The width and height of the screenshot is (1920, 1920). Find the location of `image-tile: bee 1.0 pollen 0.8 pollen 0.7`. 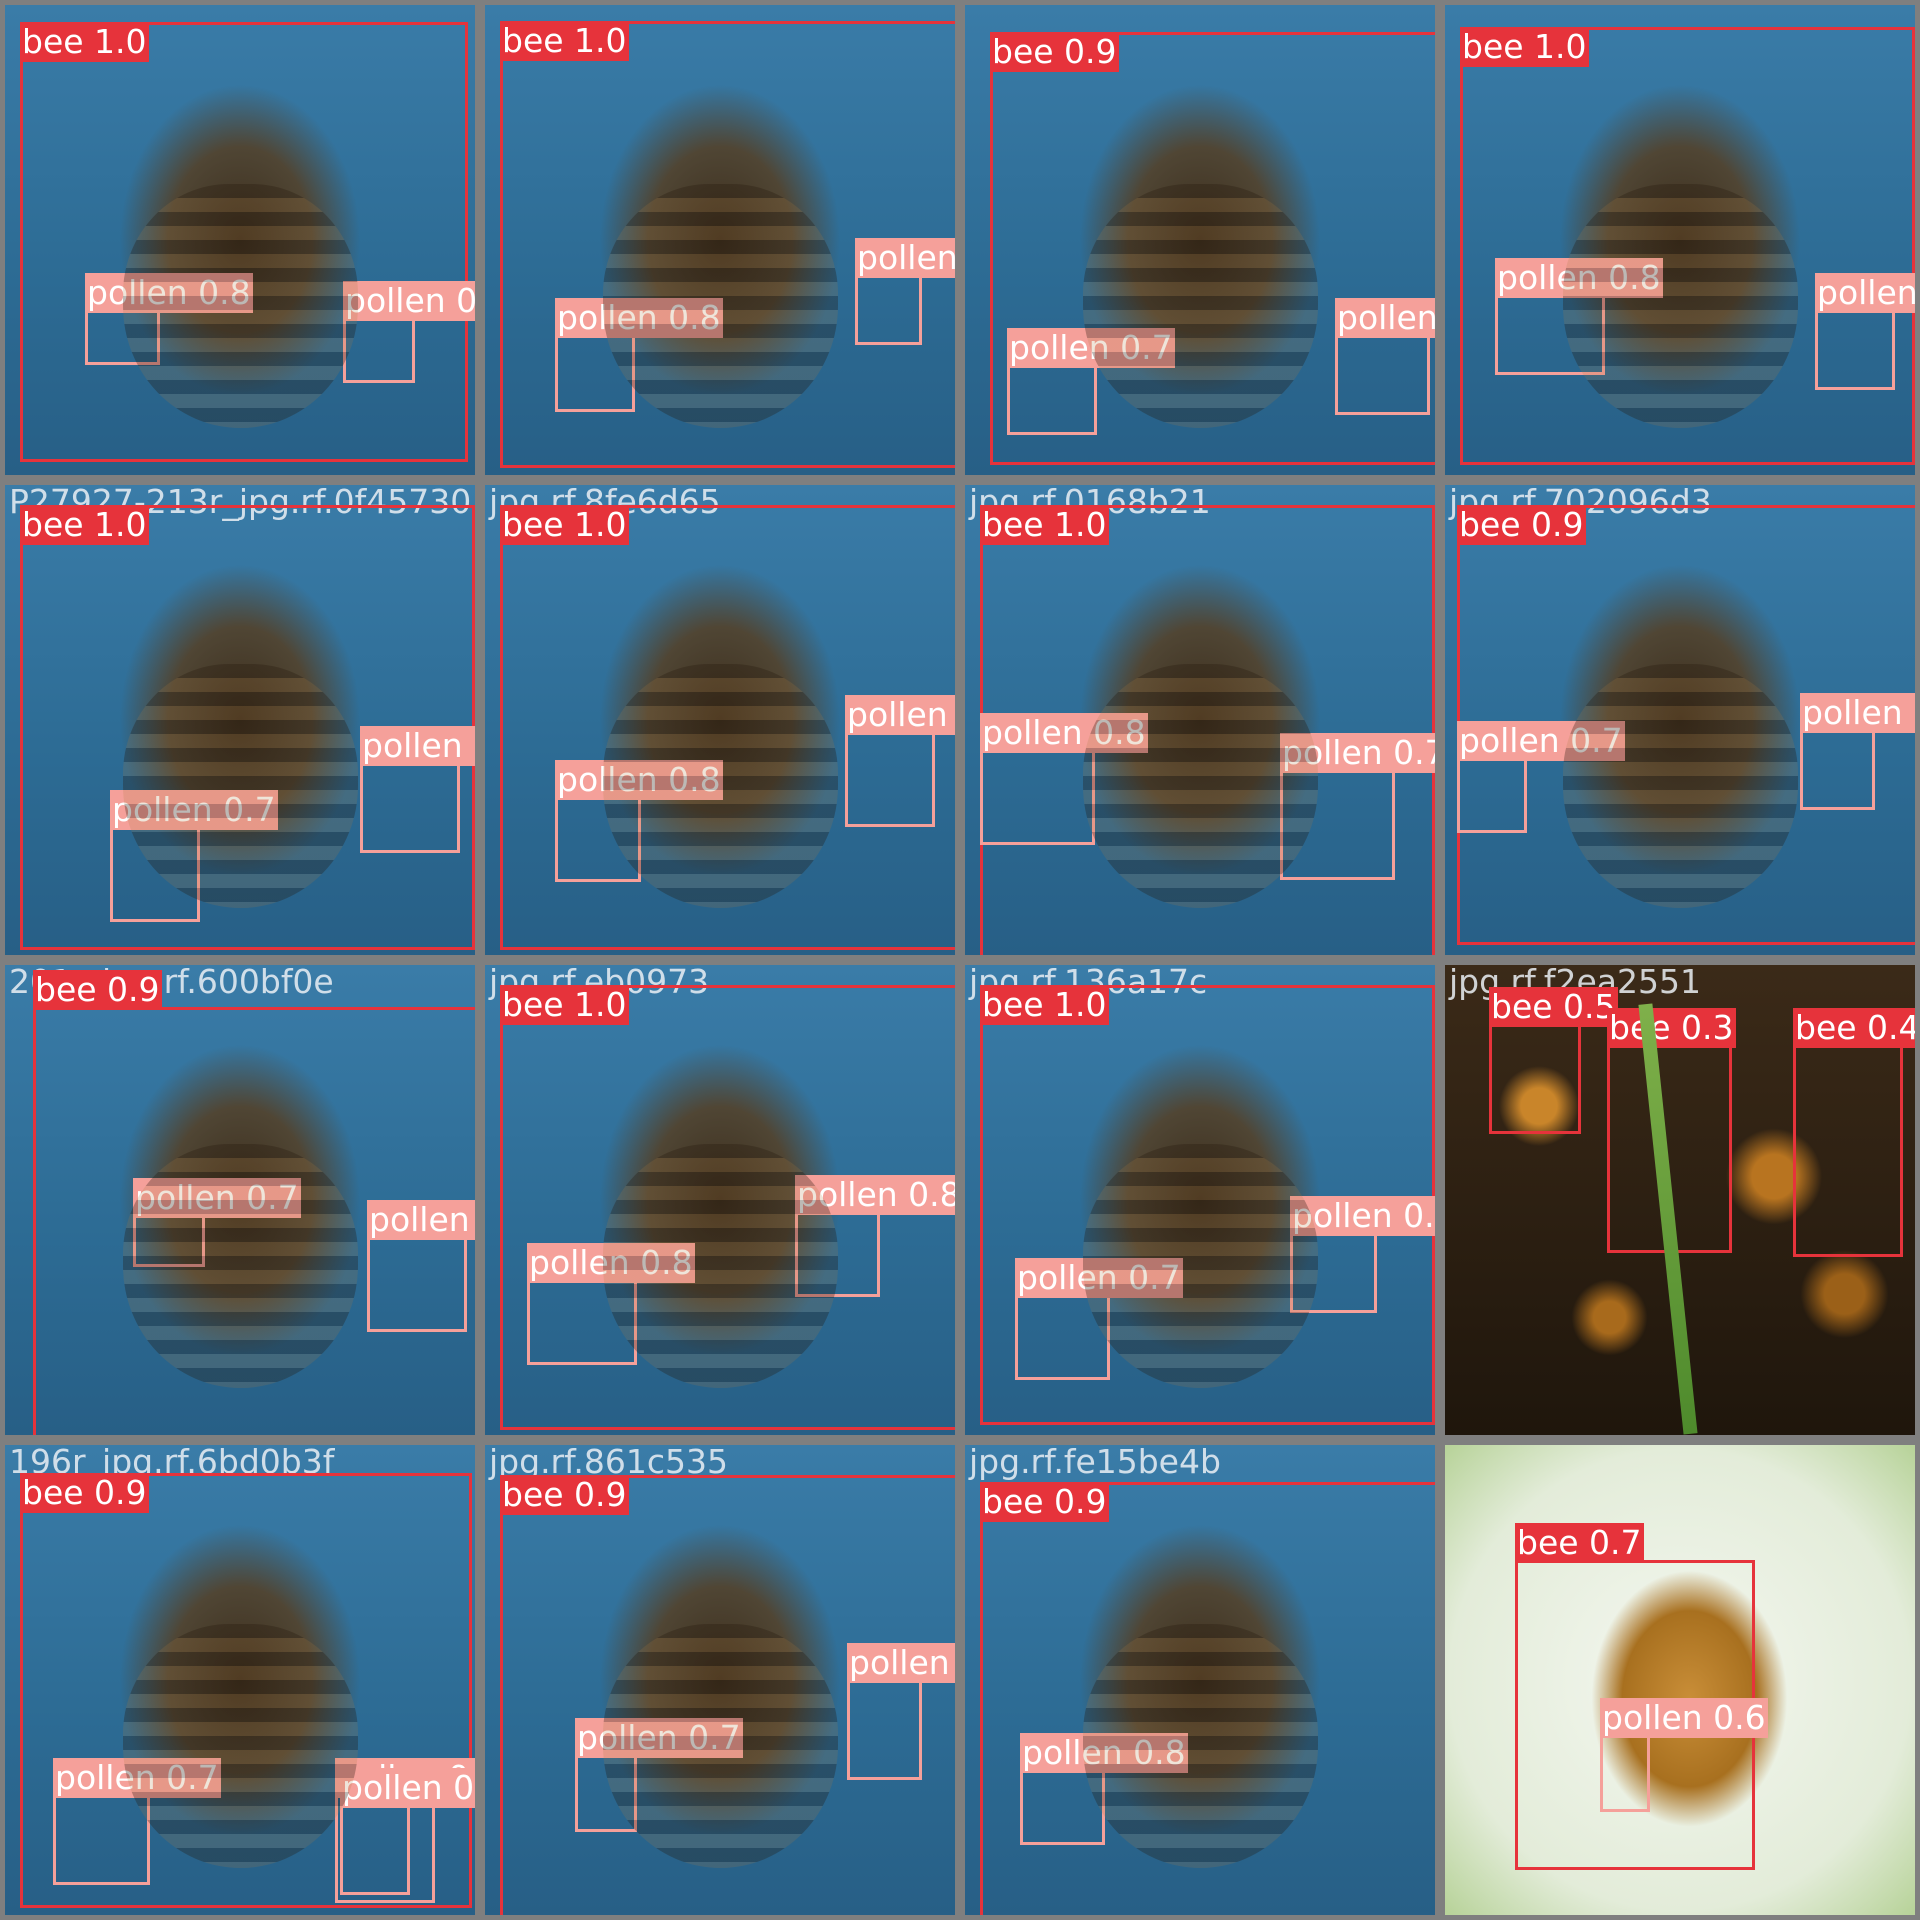

image-tile: bee 1.0 pollen 0.8 pollen 0.7 is located at coordinates (240, 240).